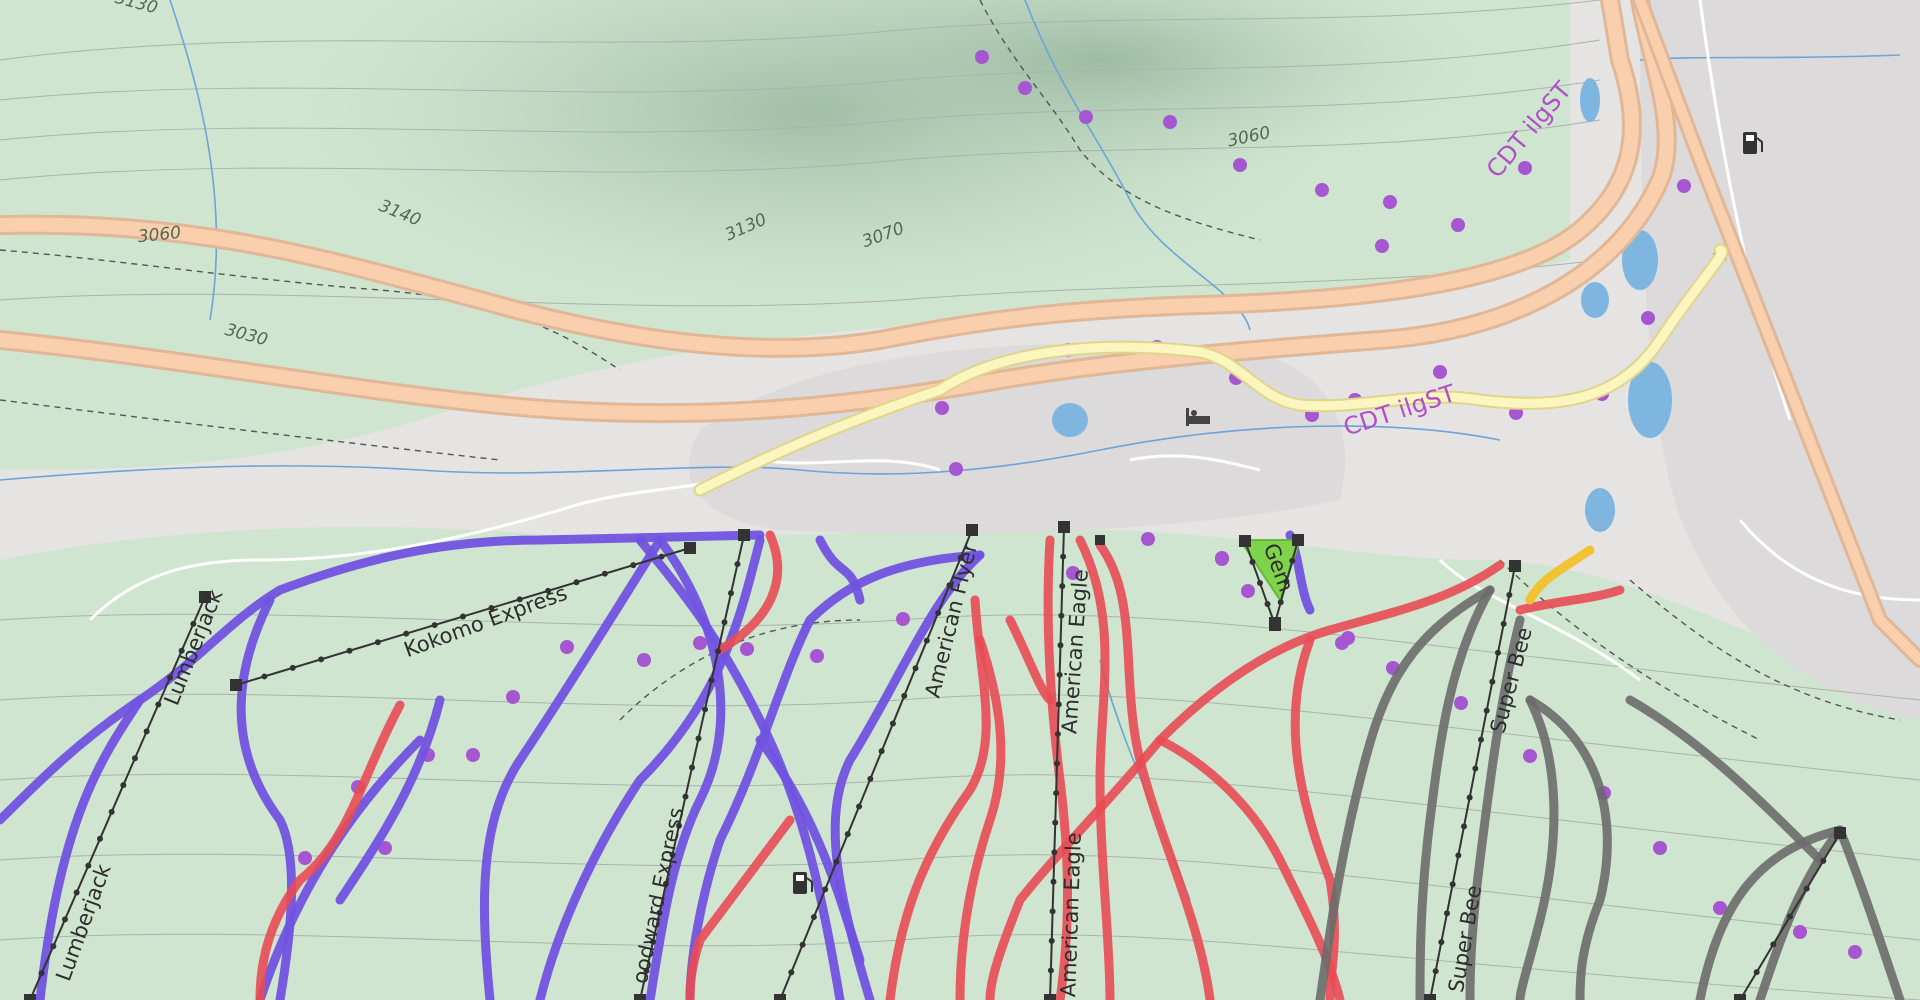  Describe the element at coordinates (1070, 420) in the screenshot. I see `pond` at that location.